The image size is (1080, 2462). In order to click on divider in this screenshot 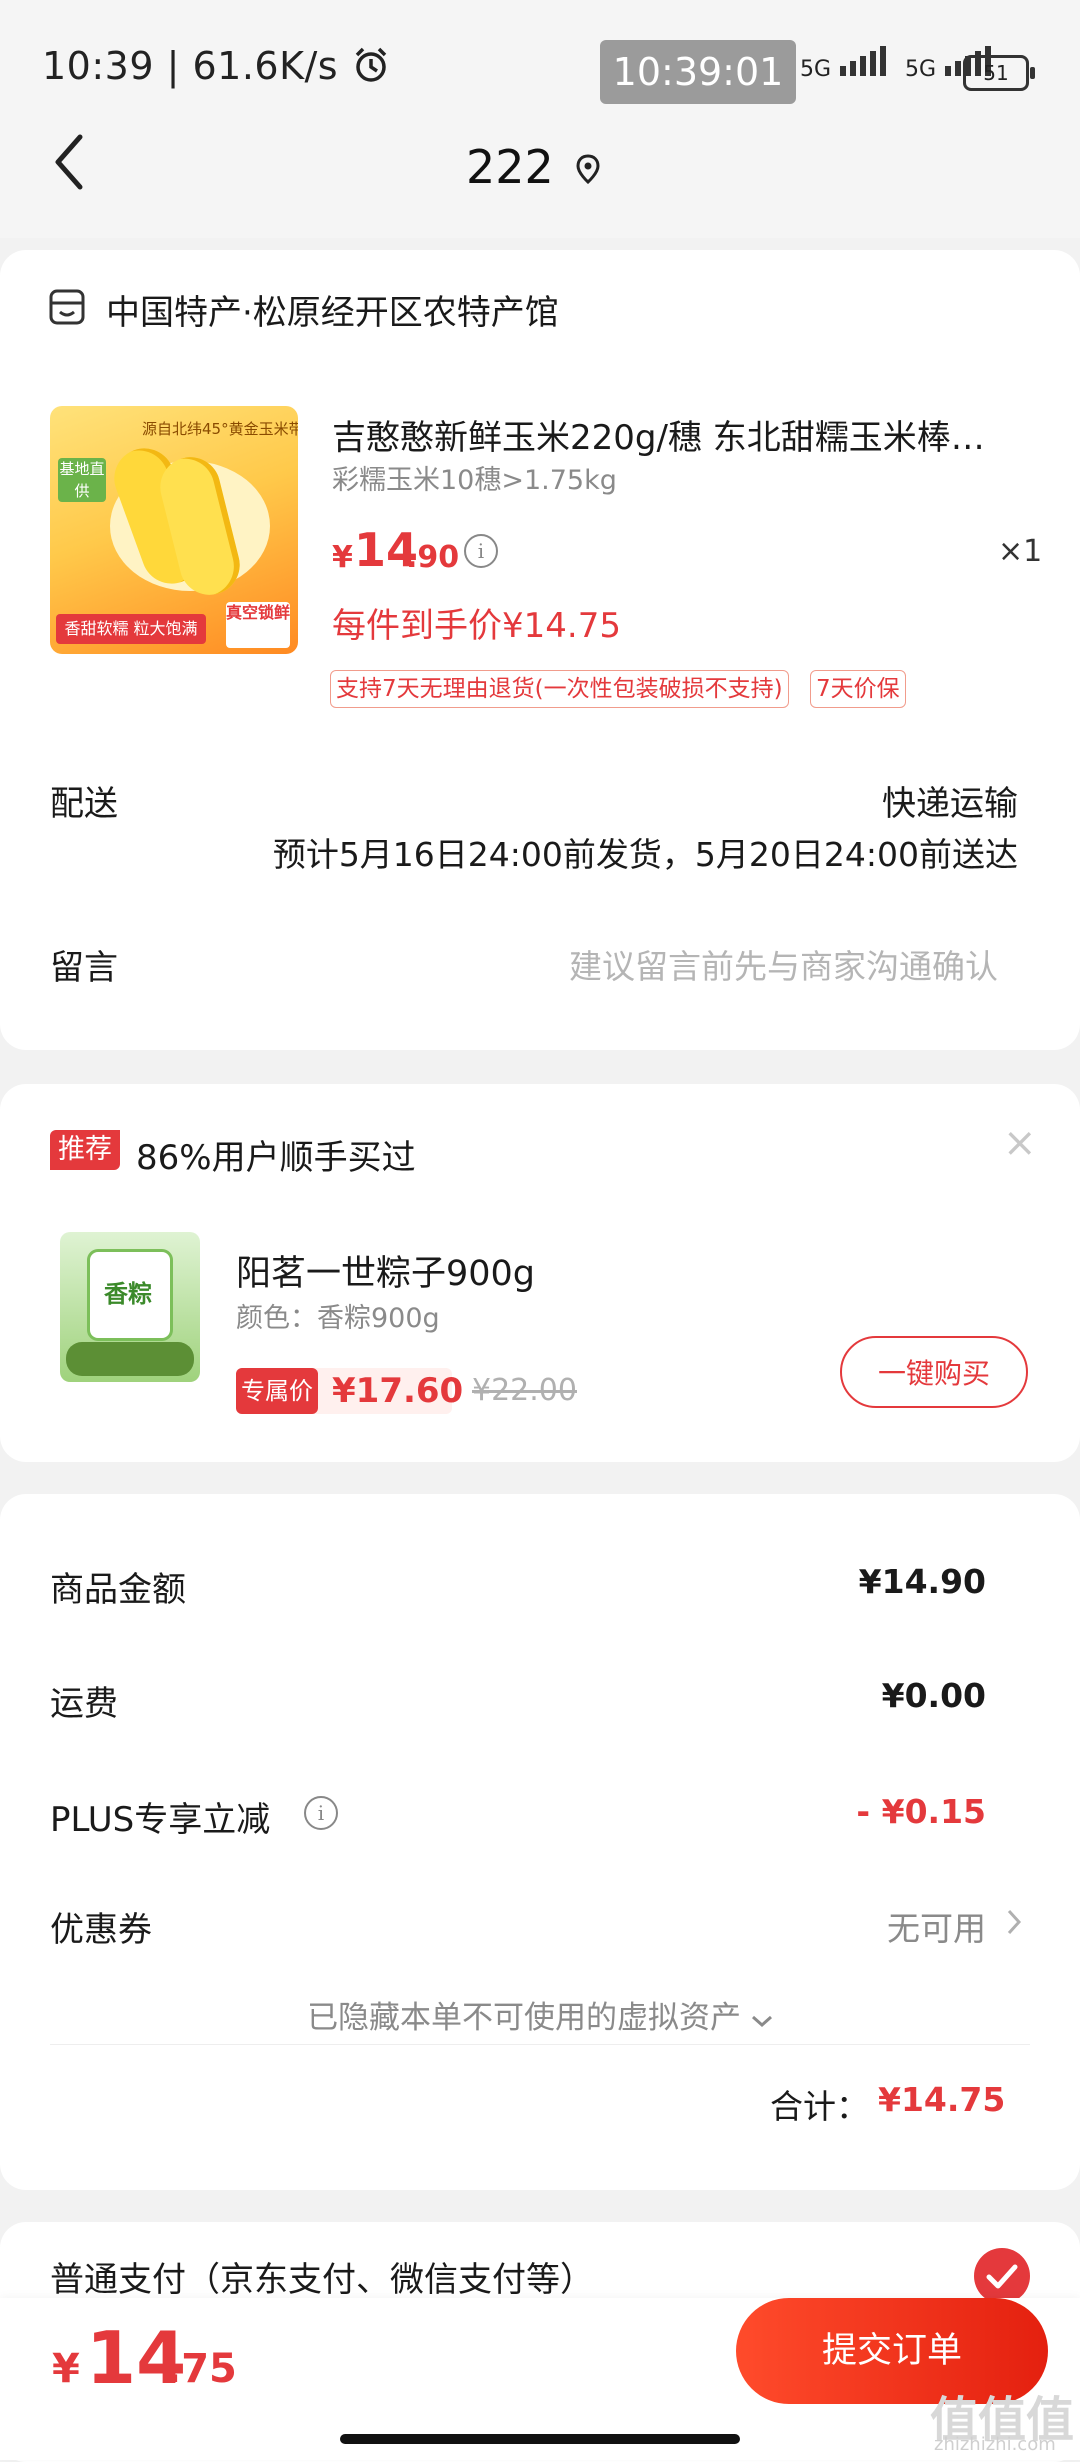, I will do `click(540, 2044)`.